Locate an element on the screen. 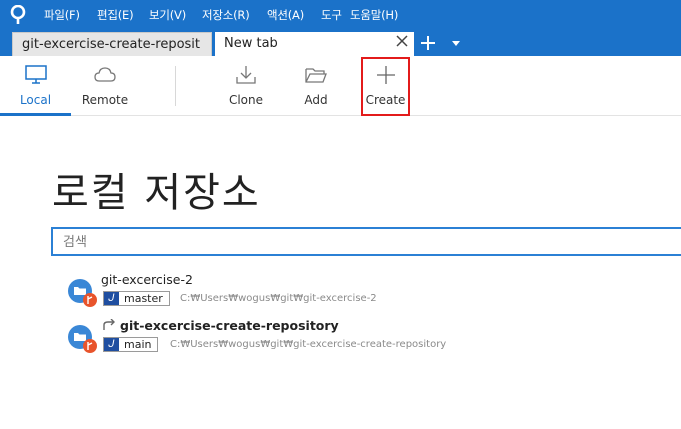 The height and width of the screenshot is (429, 681). search-box is located at coordinates (366, 241).